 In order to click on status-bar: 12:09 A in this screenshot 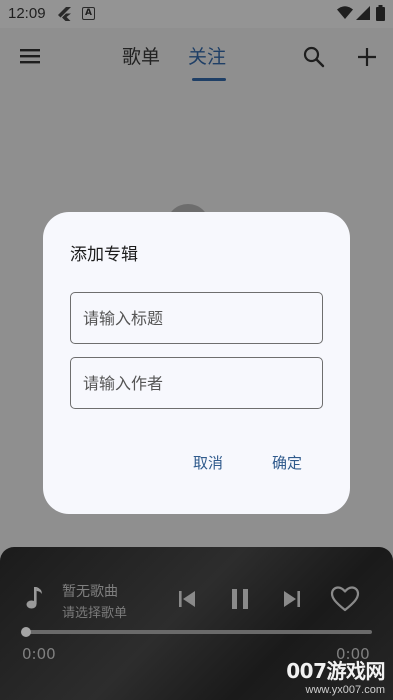, I will do `click(196, 14)`.